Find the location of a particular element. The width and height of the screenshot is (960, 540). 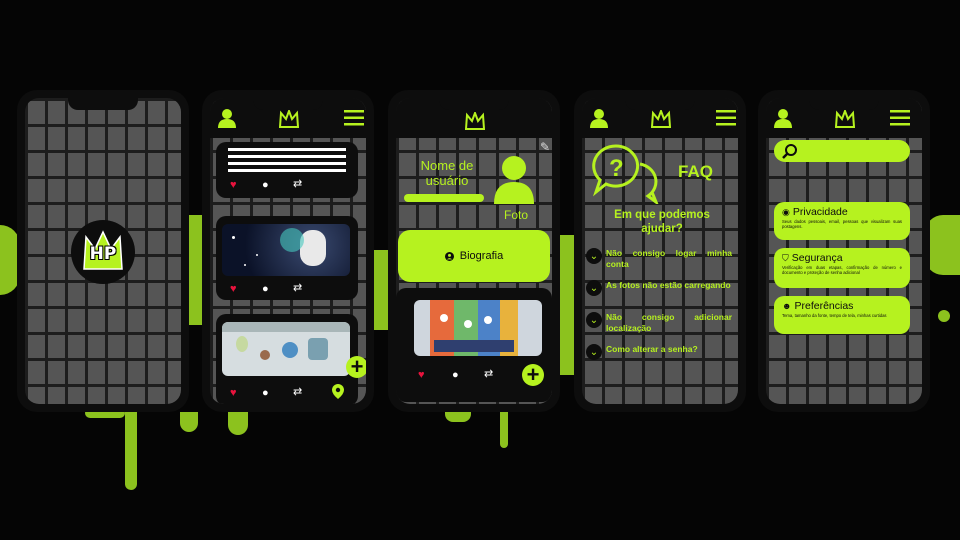

eye-icon: ◉ is located at coordinates (786, 211).